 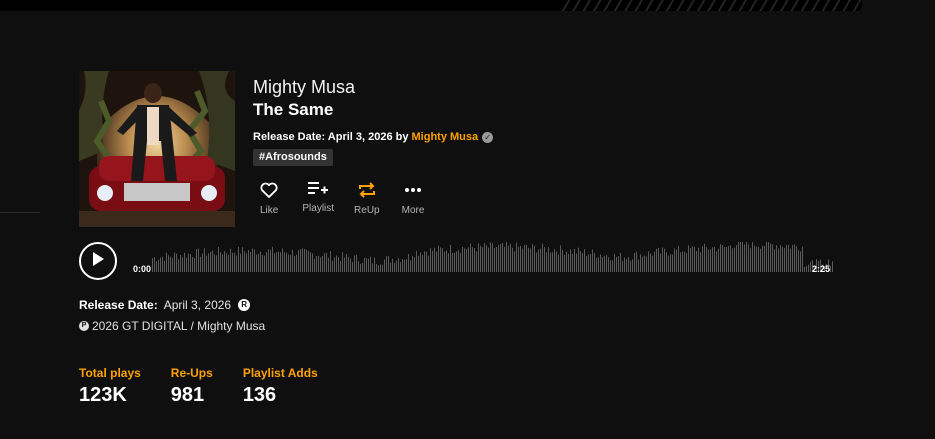 I want to click on playlist-add-icon, so click(x=318, y=188).